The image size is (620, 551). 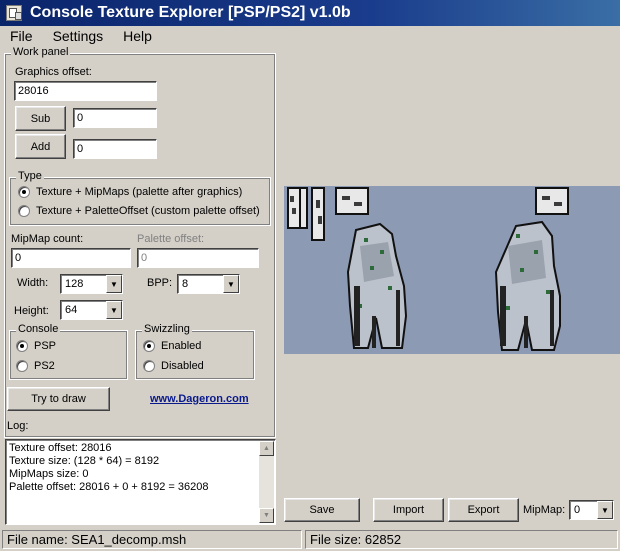 What do you see at coordinates (71, 310) in the screenshot?
I see `height-select-value: 64` at bounding box center [71, 310].